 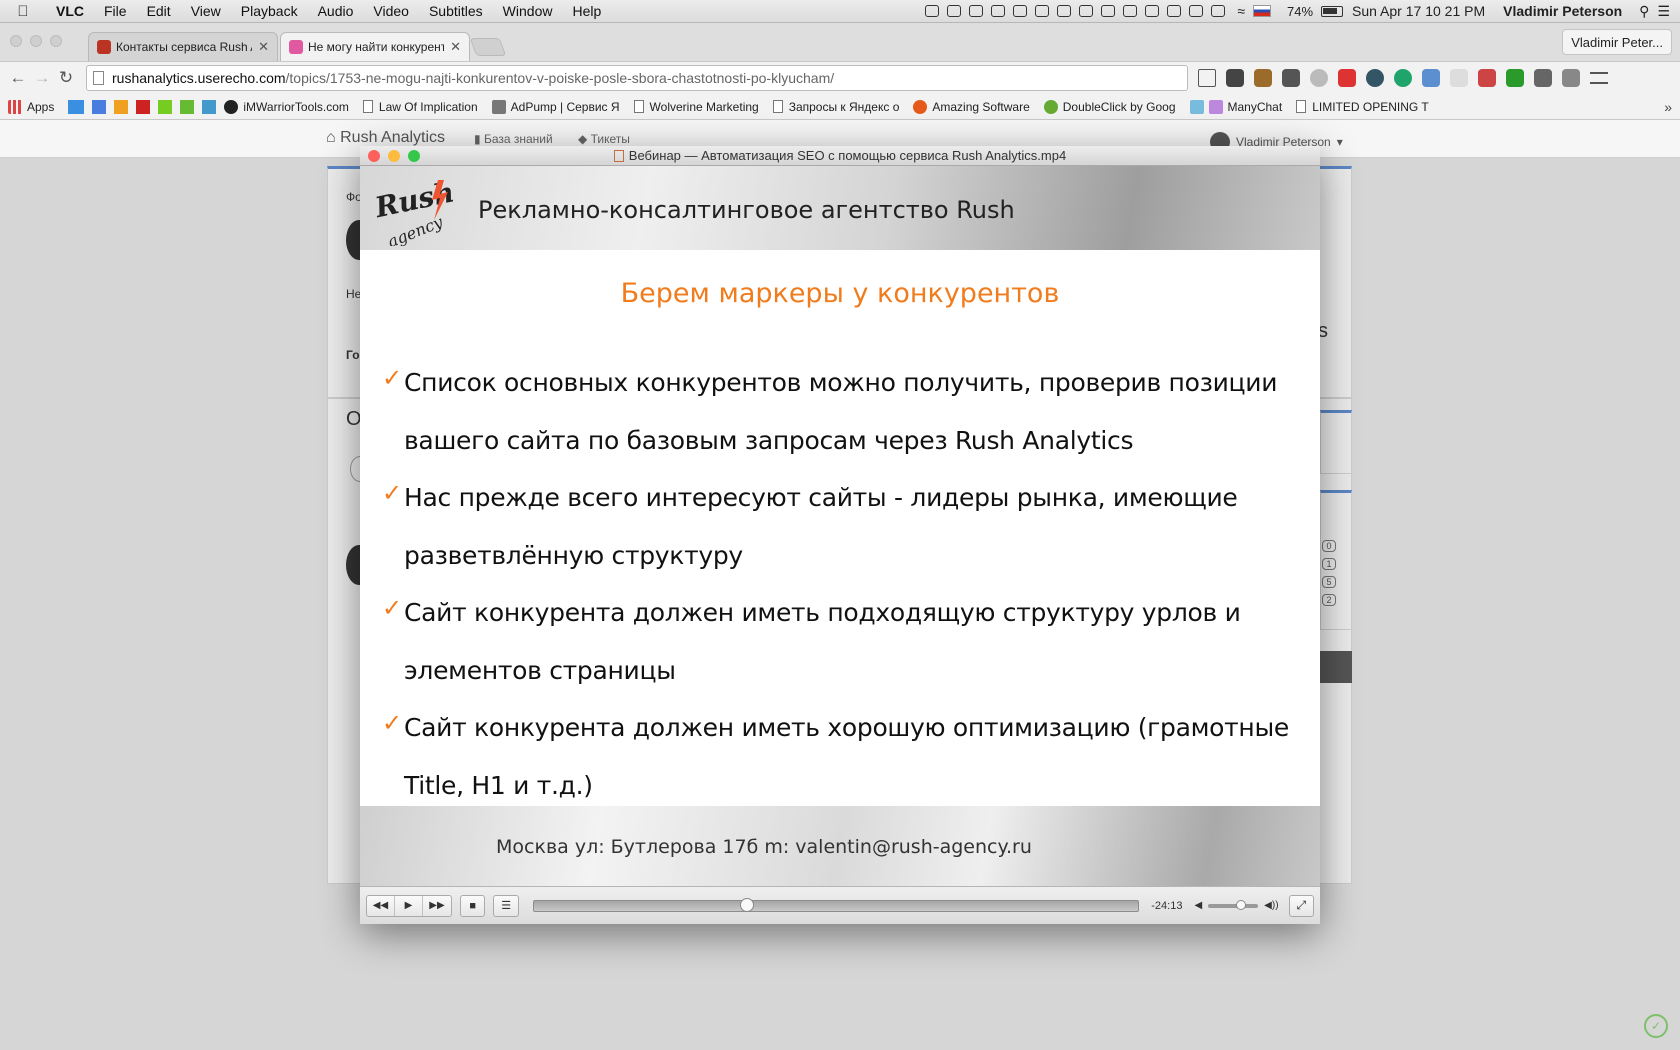 What do you see at coordinates (375, 46) in the screenshot?
I see `tab-topic: Не могу найти конкурент ✕` at bounding box center [375, 46].